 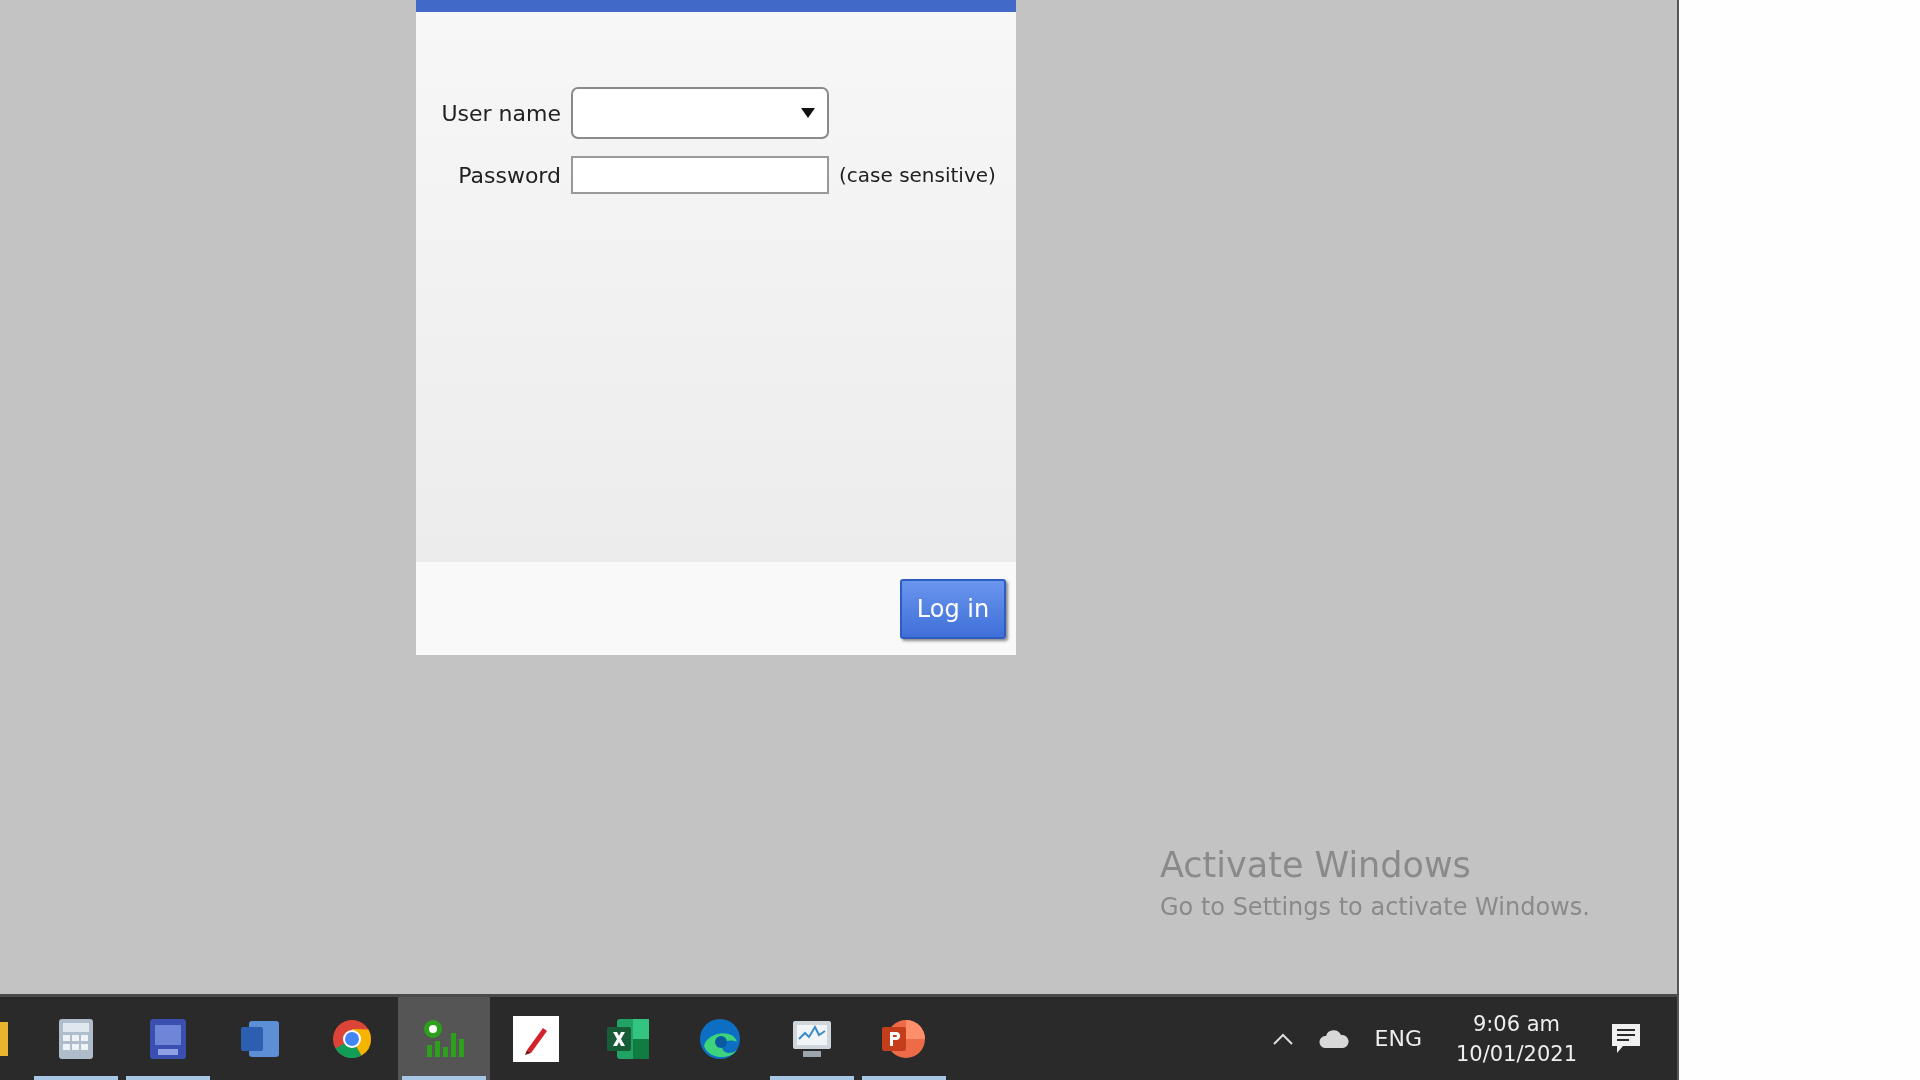 What do you see at coordinates (808, 113) in the screenshot?
I see `caret-icon` at bounding box center [808, 113].